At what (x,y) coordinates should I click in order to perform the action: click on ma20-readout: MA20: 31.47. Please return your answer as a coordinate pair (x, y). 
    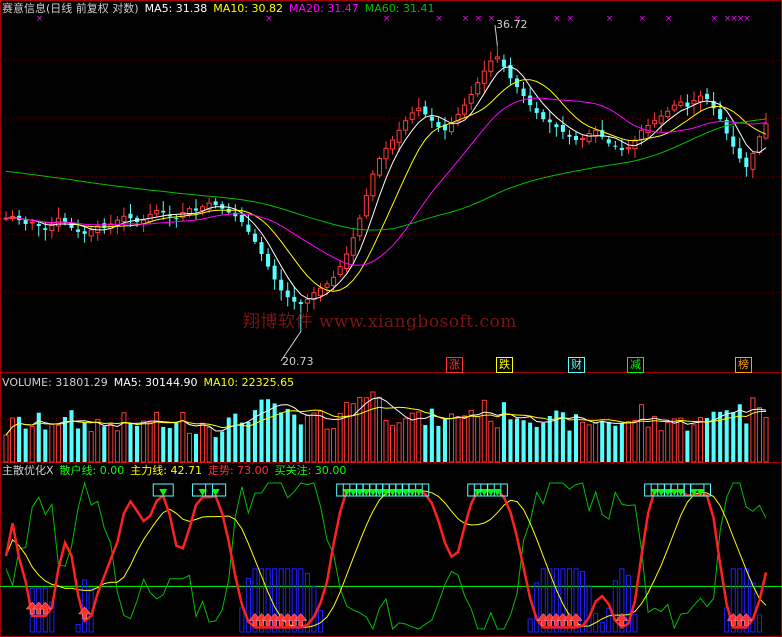
    Looking at the image, I should click on (324, 8).